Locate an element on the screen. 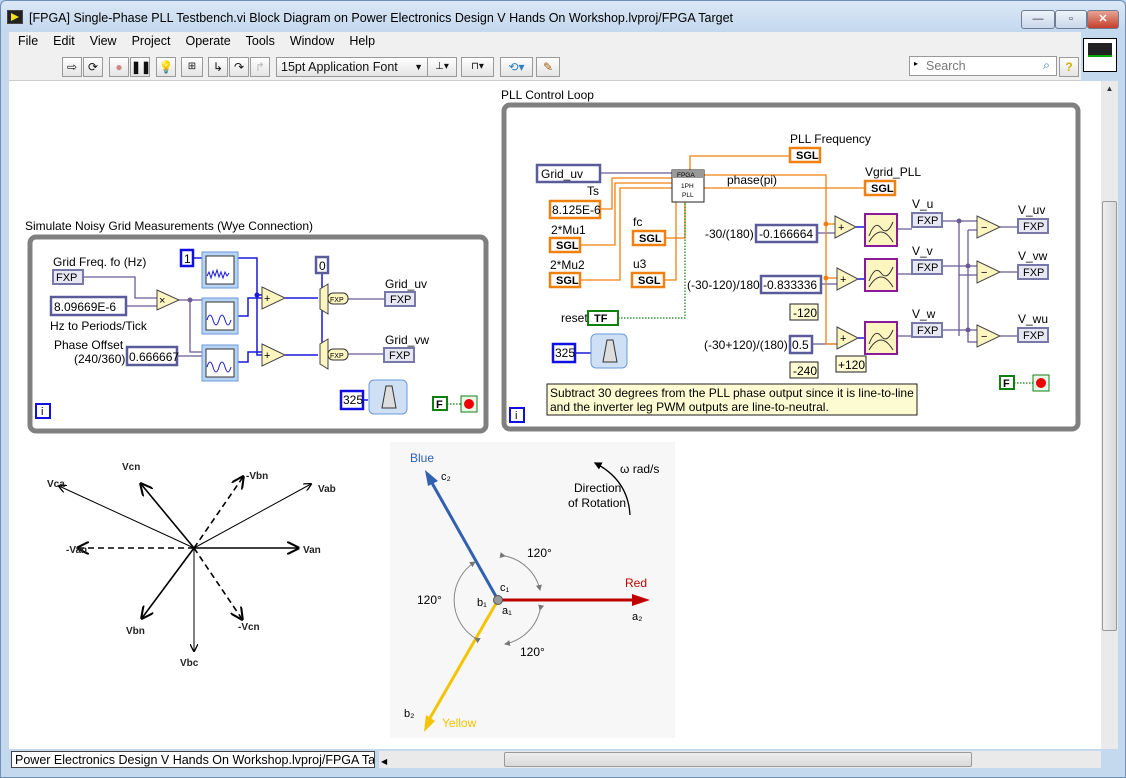  add-node: + is located at coordinates (274, 298).